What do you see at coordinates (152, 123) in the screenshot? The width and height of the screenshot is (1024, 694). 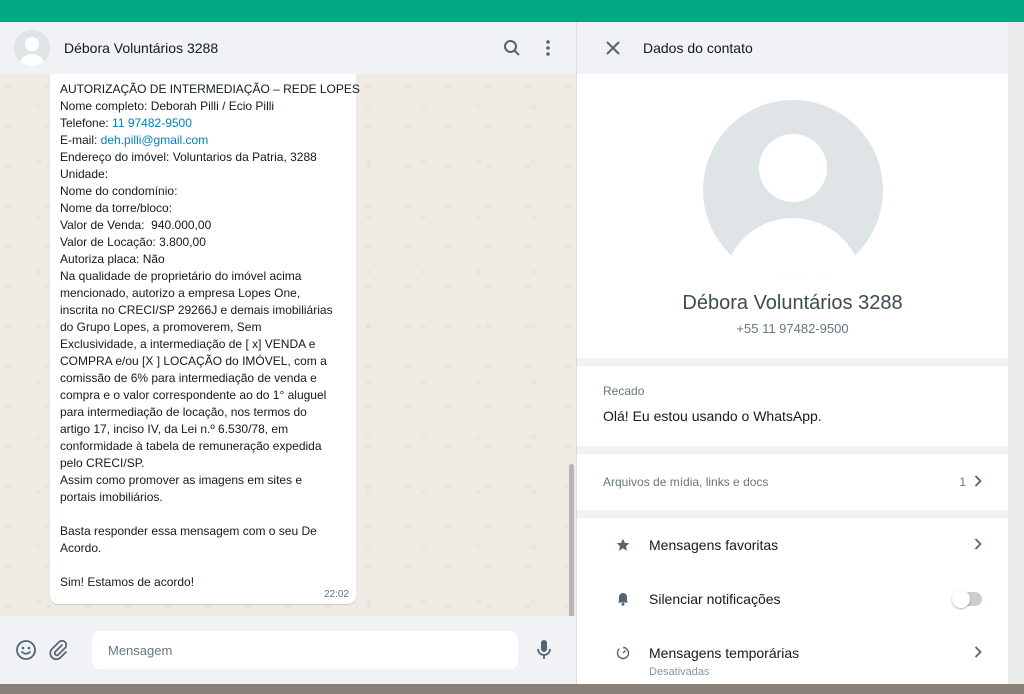 I see `phone-link: 11 97482-9500` at bounding box center [152, 123].